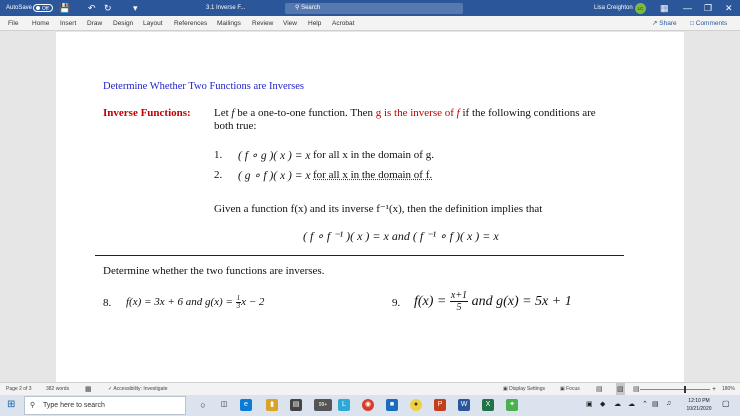 This screenshot has height=416, width=740. I want to click on tab-insert: Insert, so click(68, 23).